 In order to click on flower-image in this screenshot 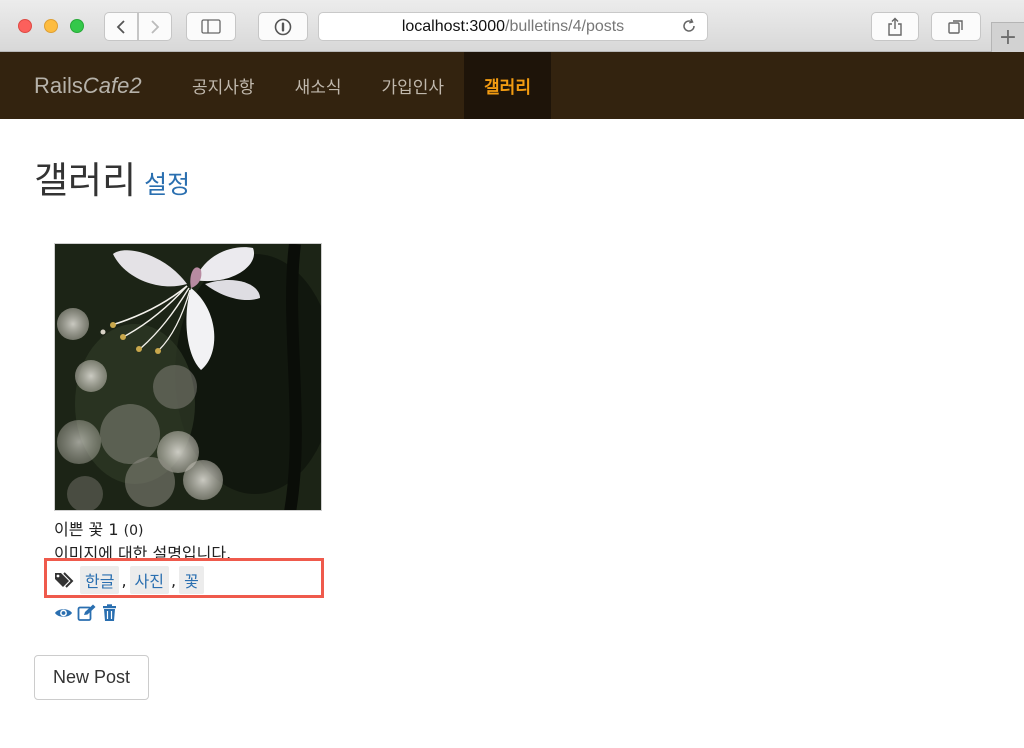, I will do `click(188, 377)`.